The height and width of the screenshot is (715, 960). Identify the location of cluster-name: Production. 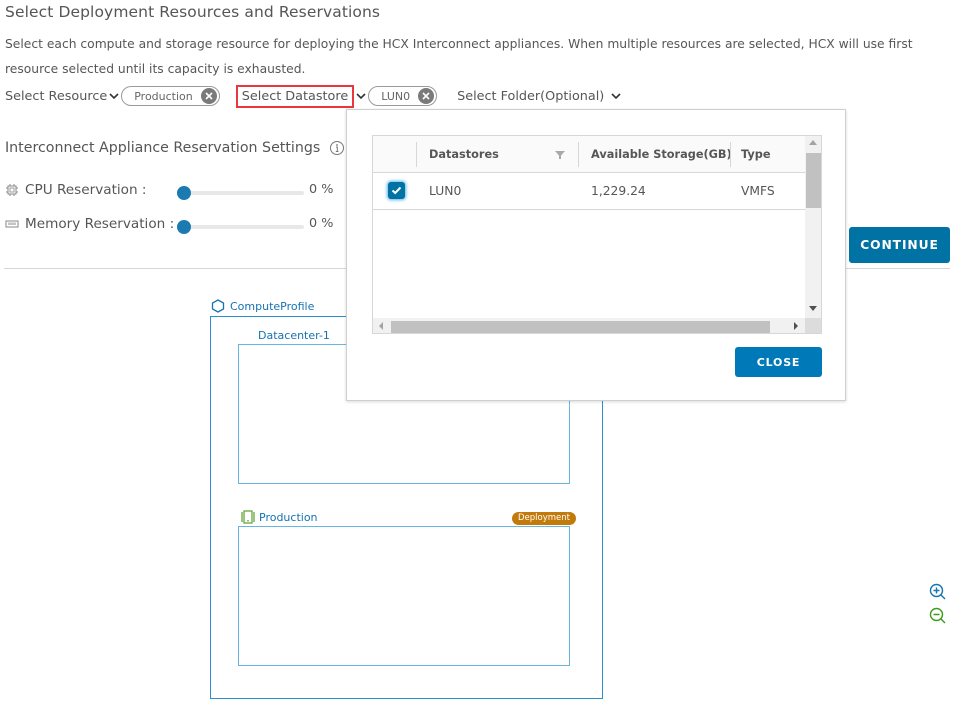
(288, 517).